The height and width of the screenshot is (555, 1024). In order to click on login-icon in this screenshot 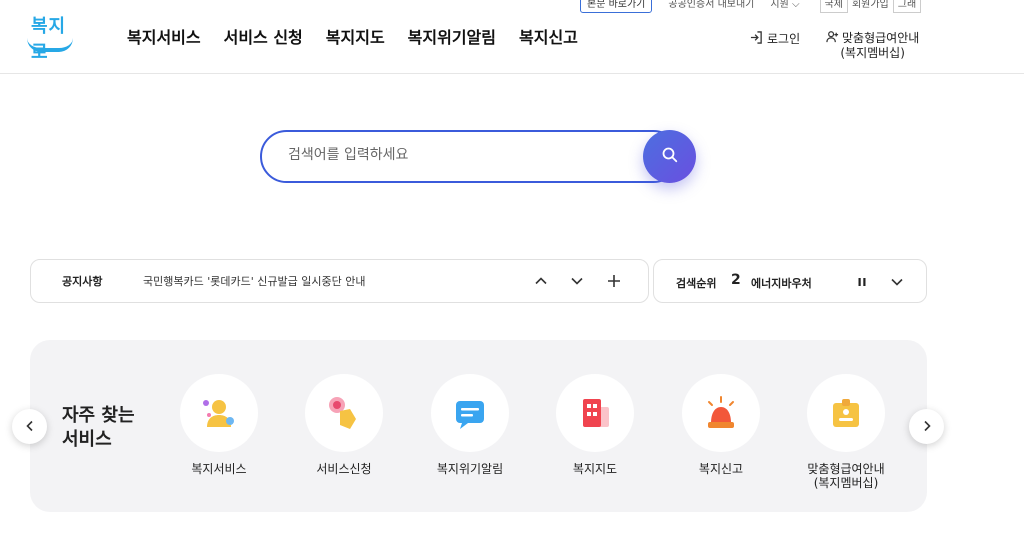, I will do `click(756, 38)`.